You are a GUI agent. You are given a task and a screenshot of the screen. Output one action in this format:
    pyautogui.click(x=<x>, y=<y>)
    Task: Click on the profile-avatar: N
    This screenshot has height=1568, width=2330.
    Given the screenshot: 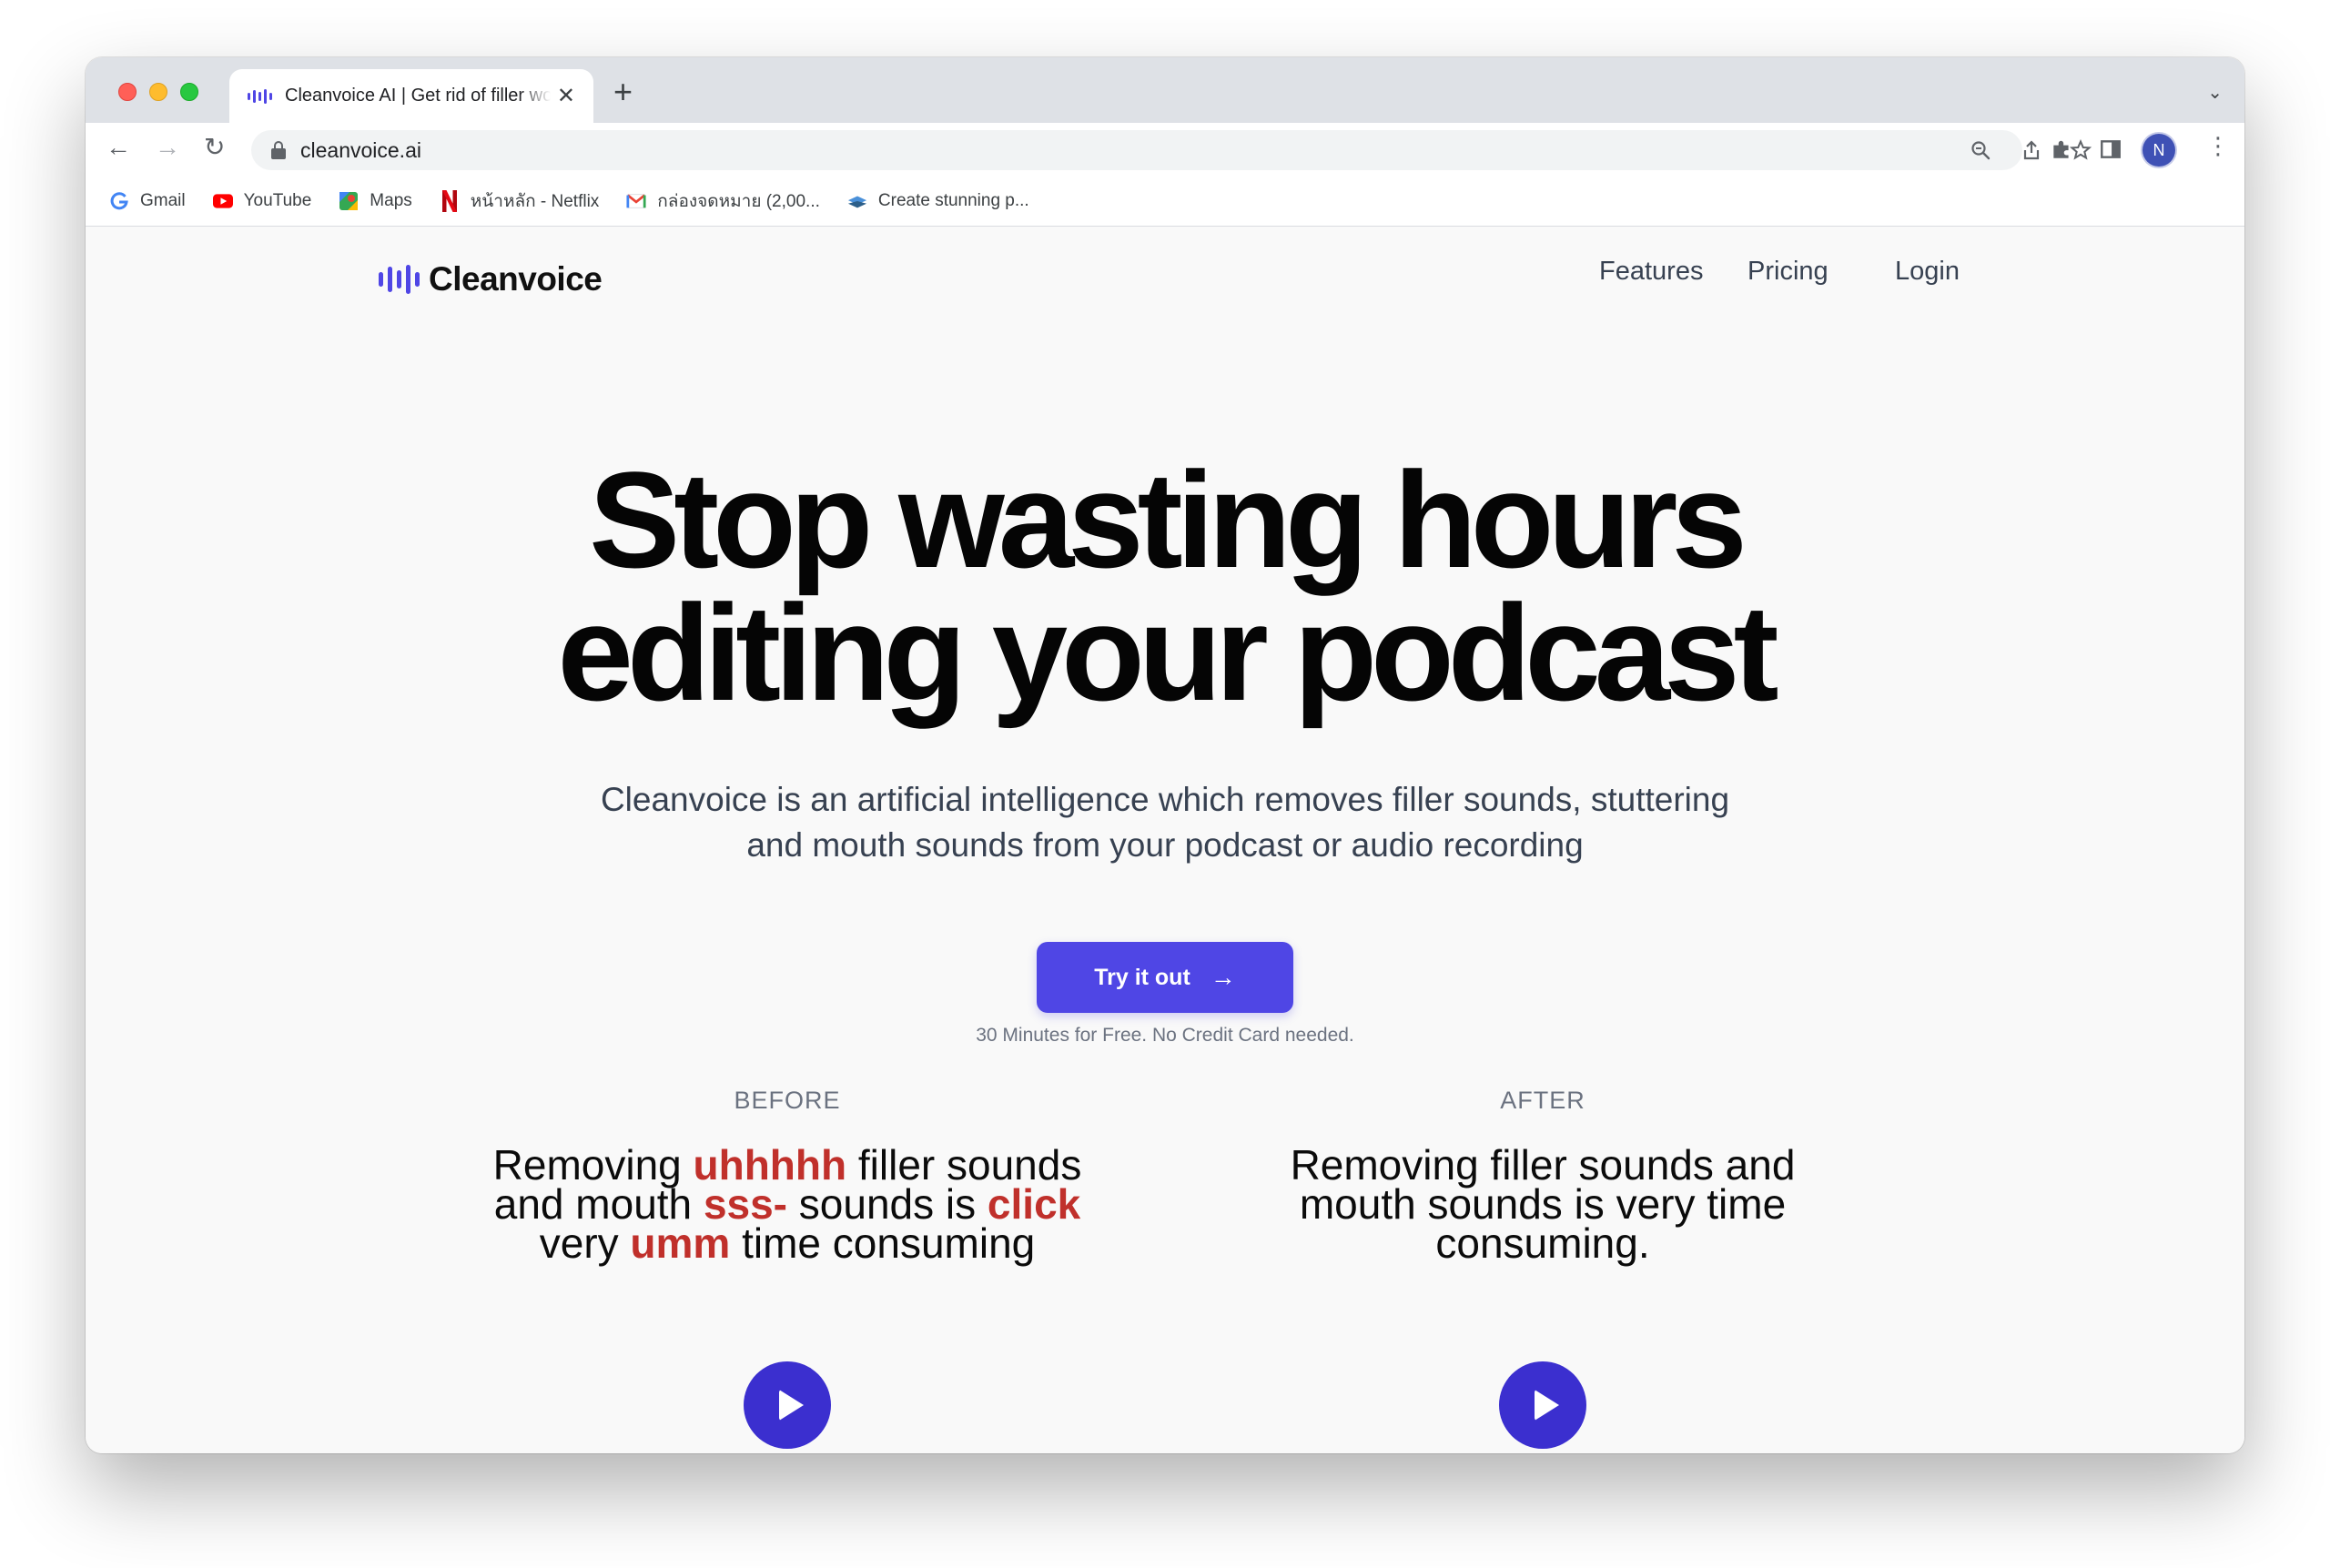 What is the action you would take?
    pyautogui.click(x=2159, y=150)
    